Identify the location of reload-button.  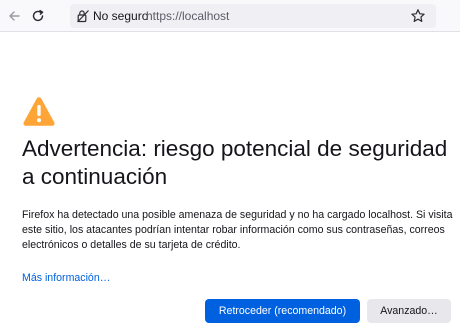
(38, 16).